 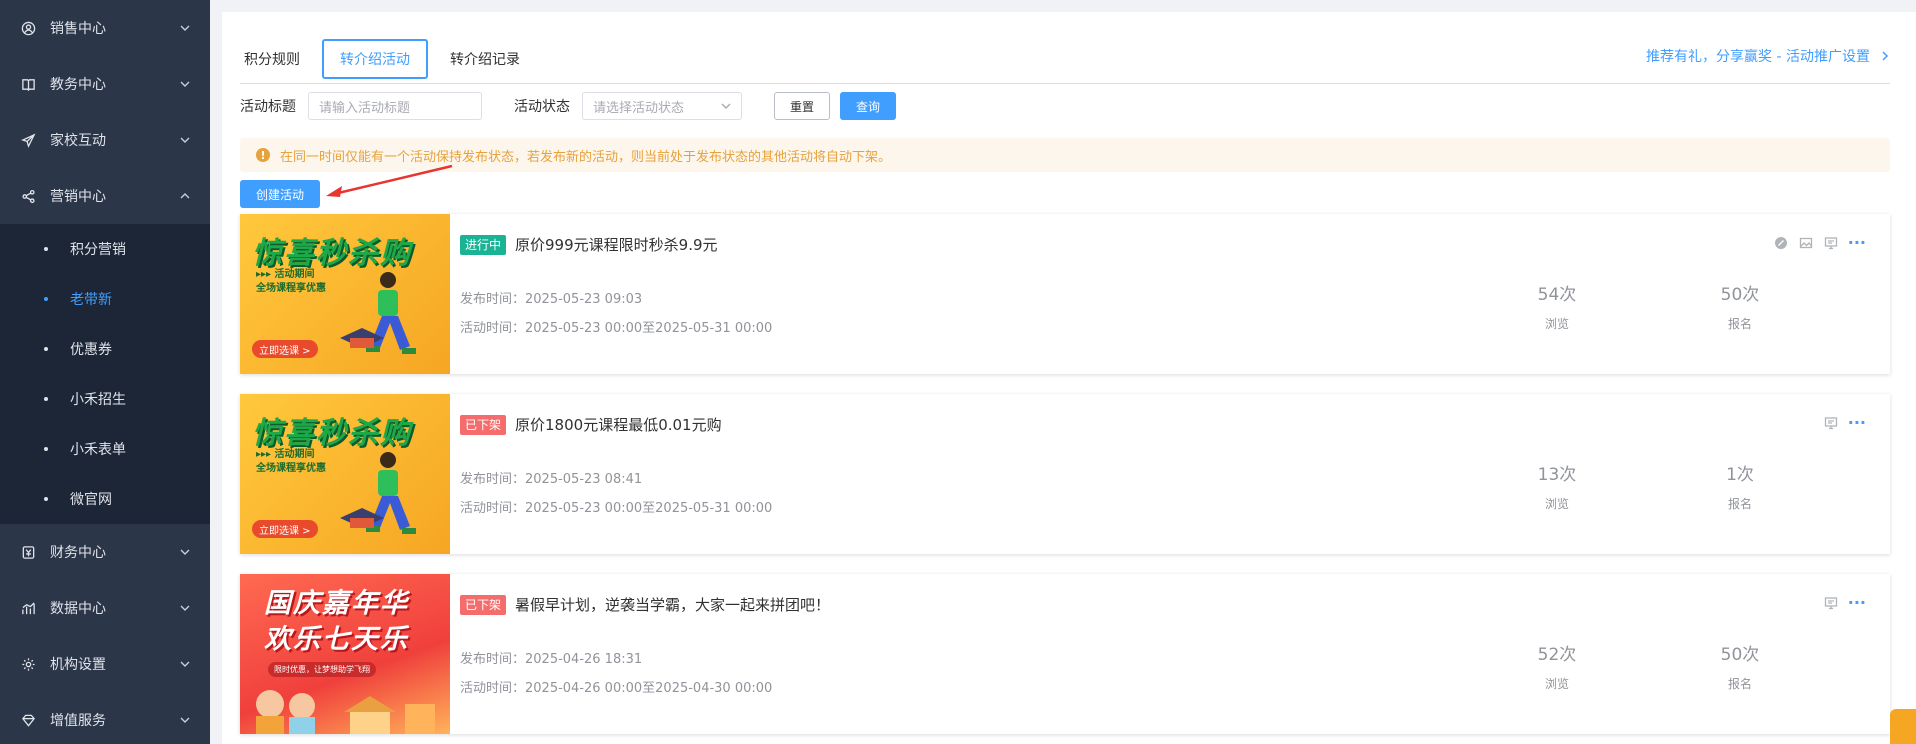 I want to click on views-count: 13次, so click(x=1557, y=475).